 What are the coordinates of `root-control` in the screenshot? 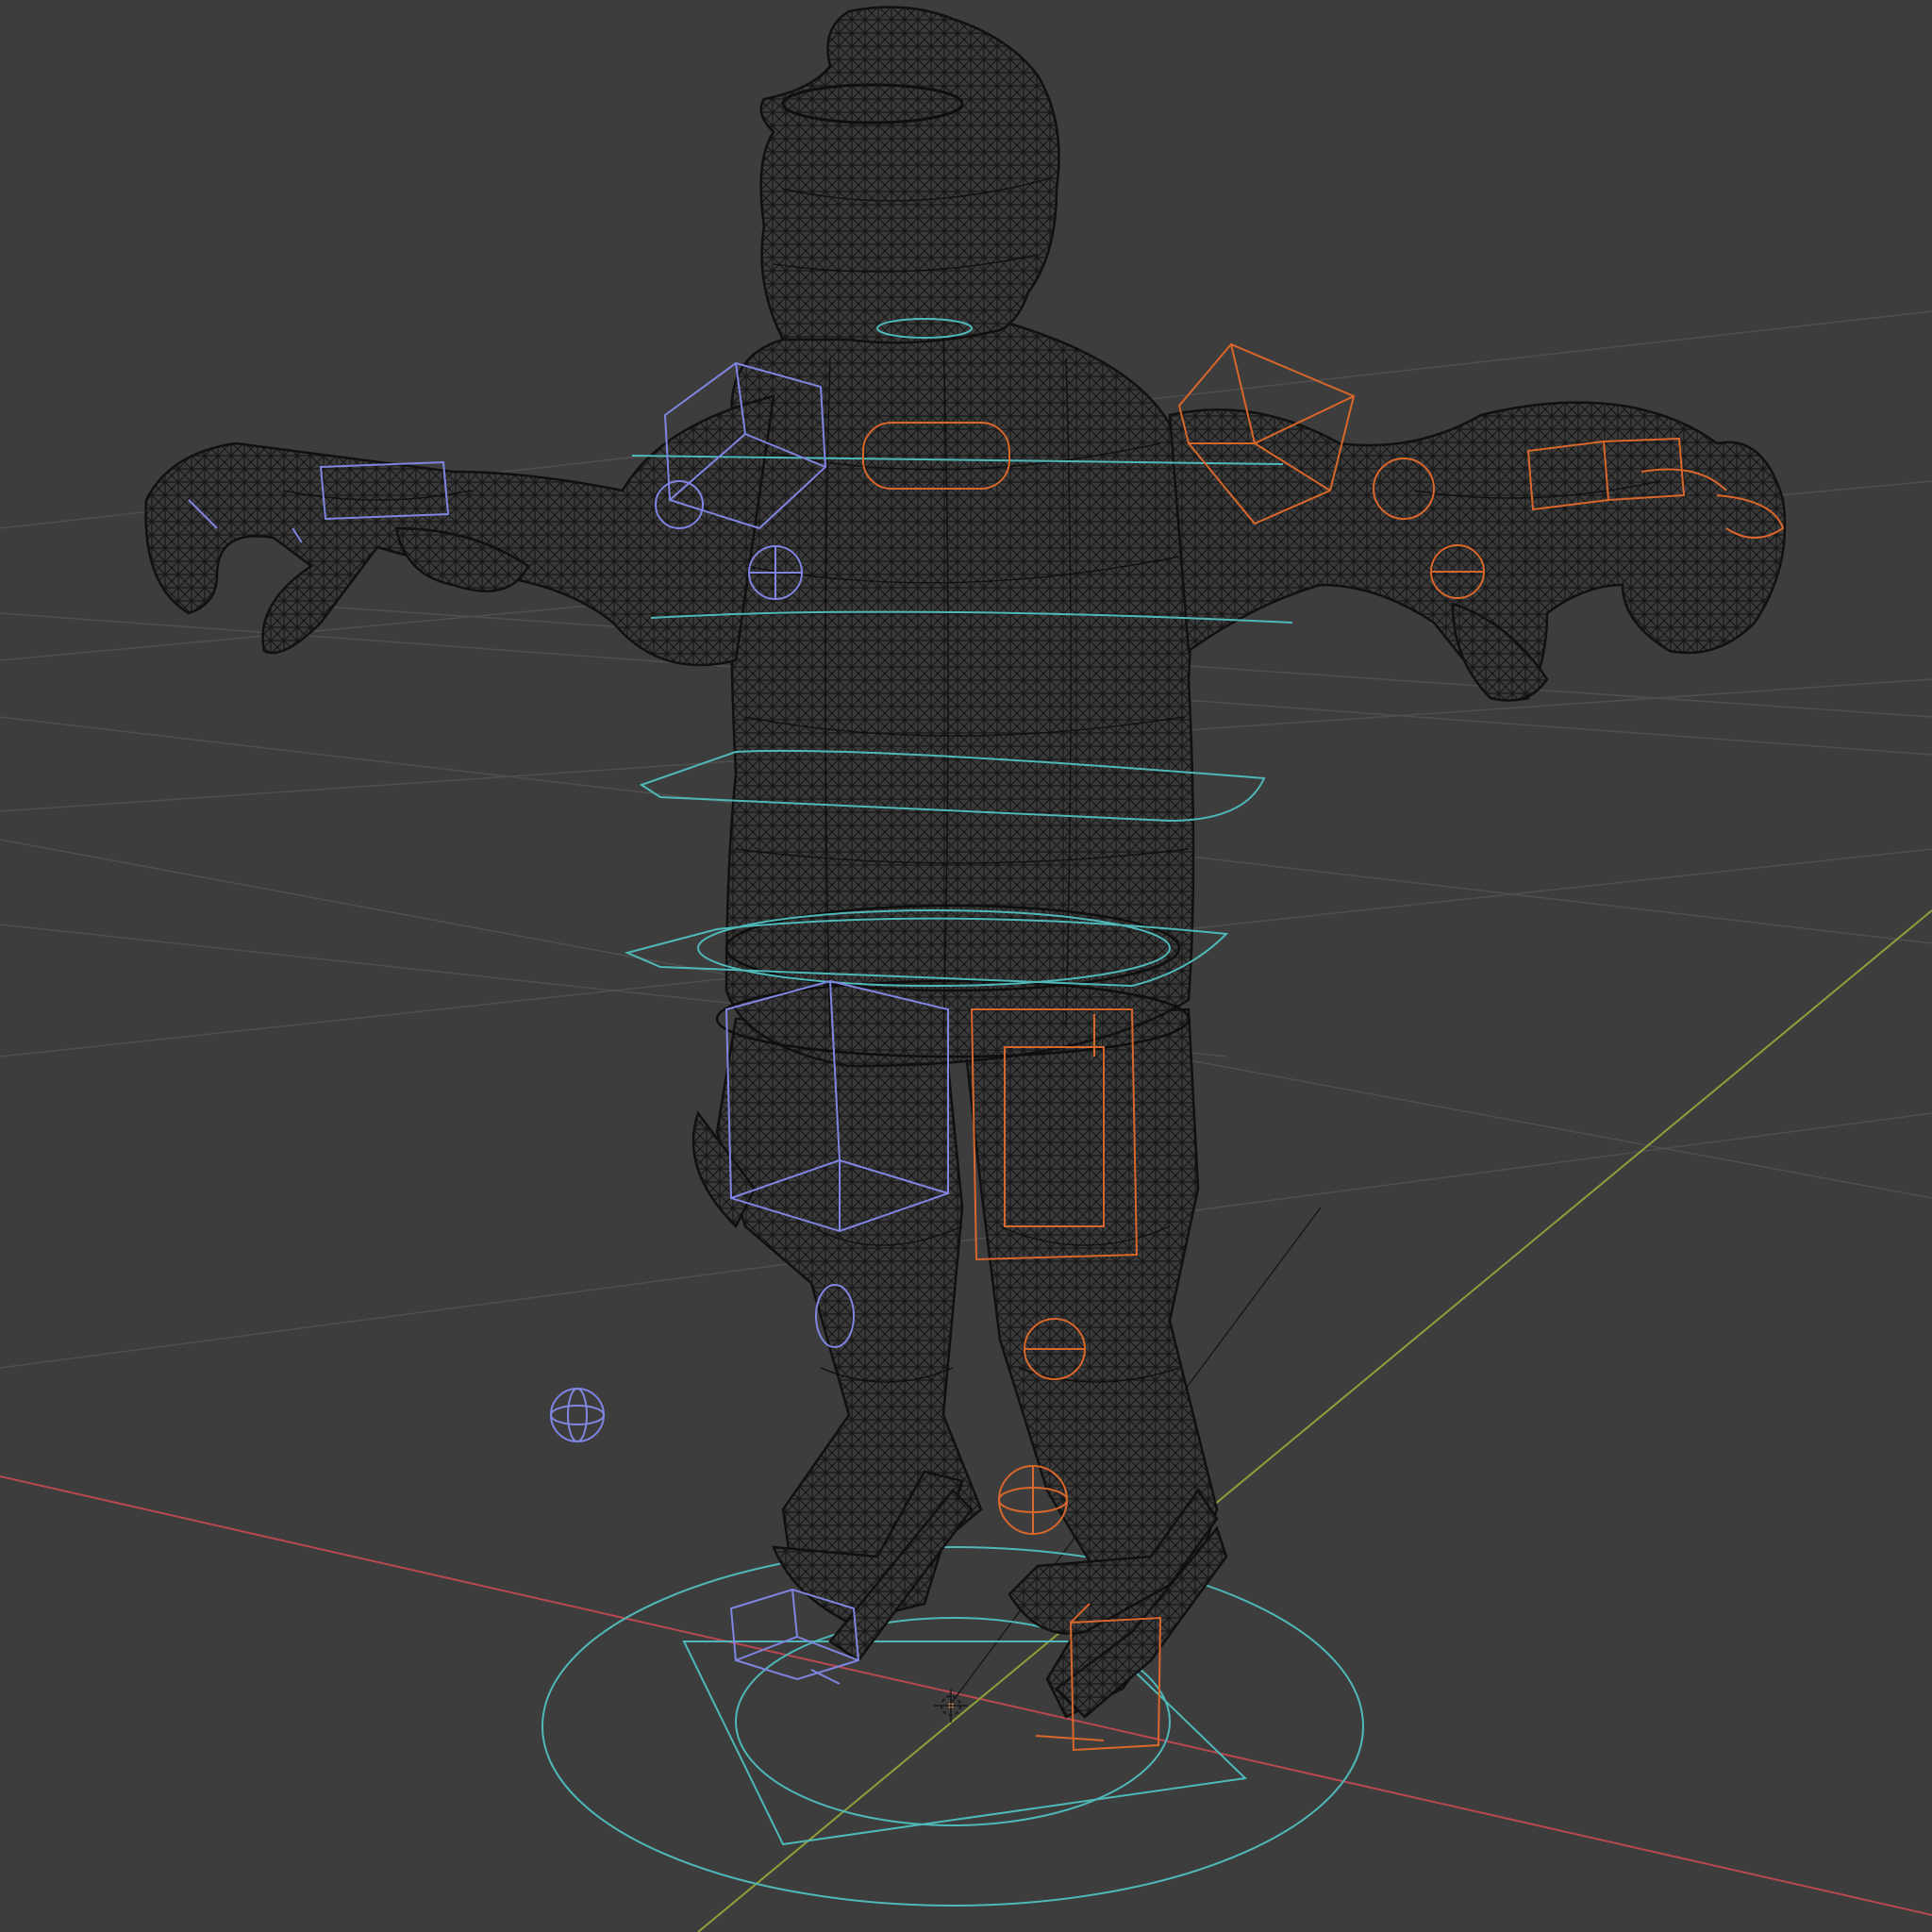 It's located at (953, 1726).